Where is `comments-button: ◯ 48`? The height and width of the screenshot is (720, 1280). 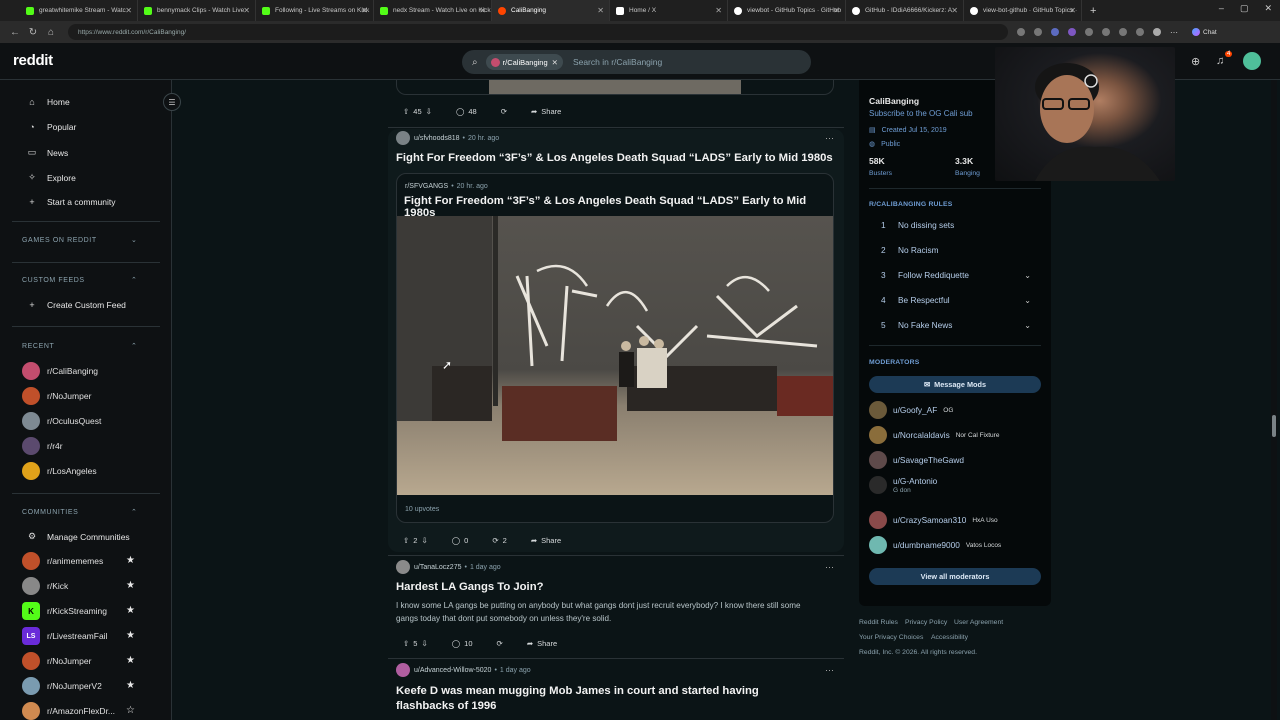
comments-button: ◯ 48 is located at coordinates (466, 111).